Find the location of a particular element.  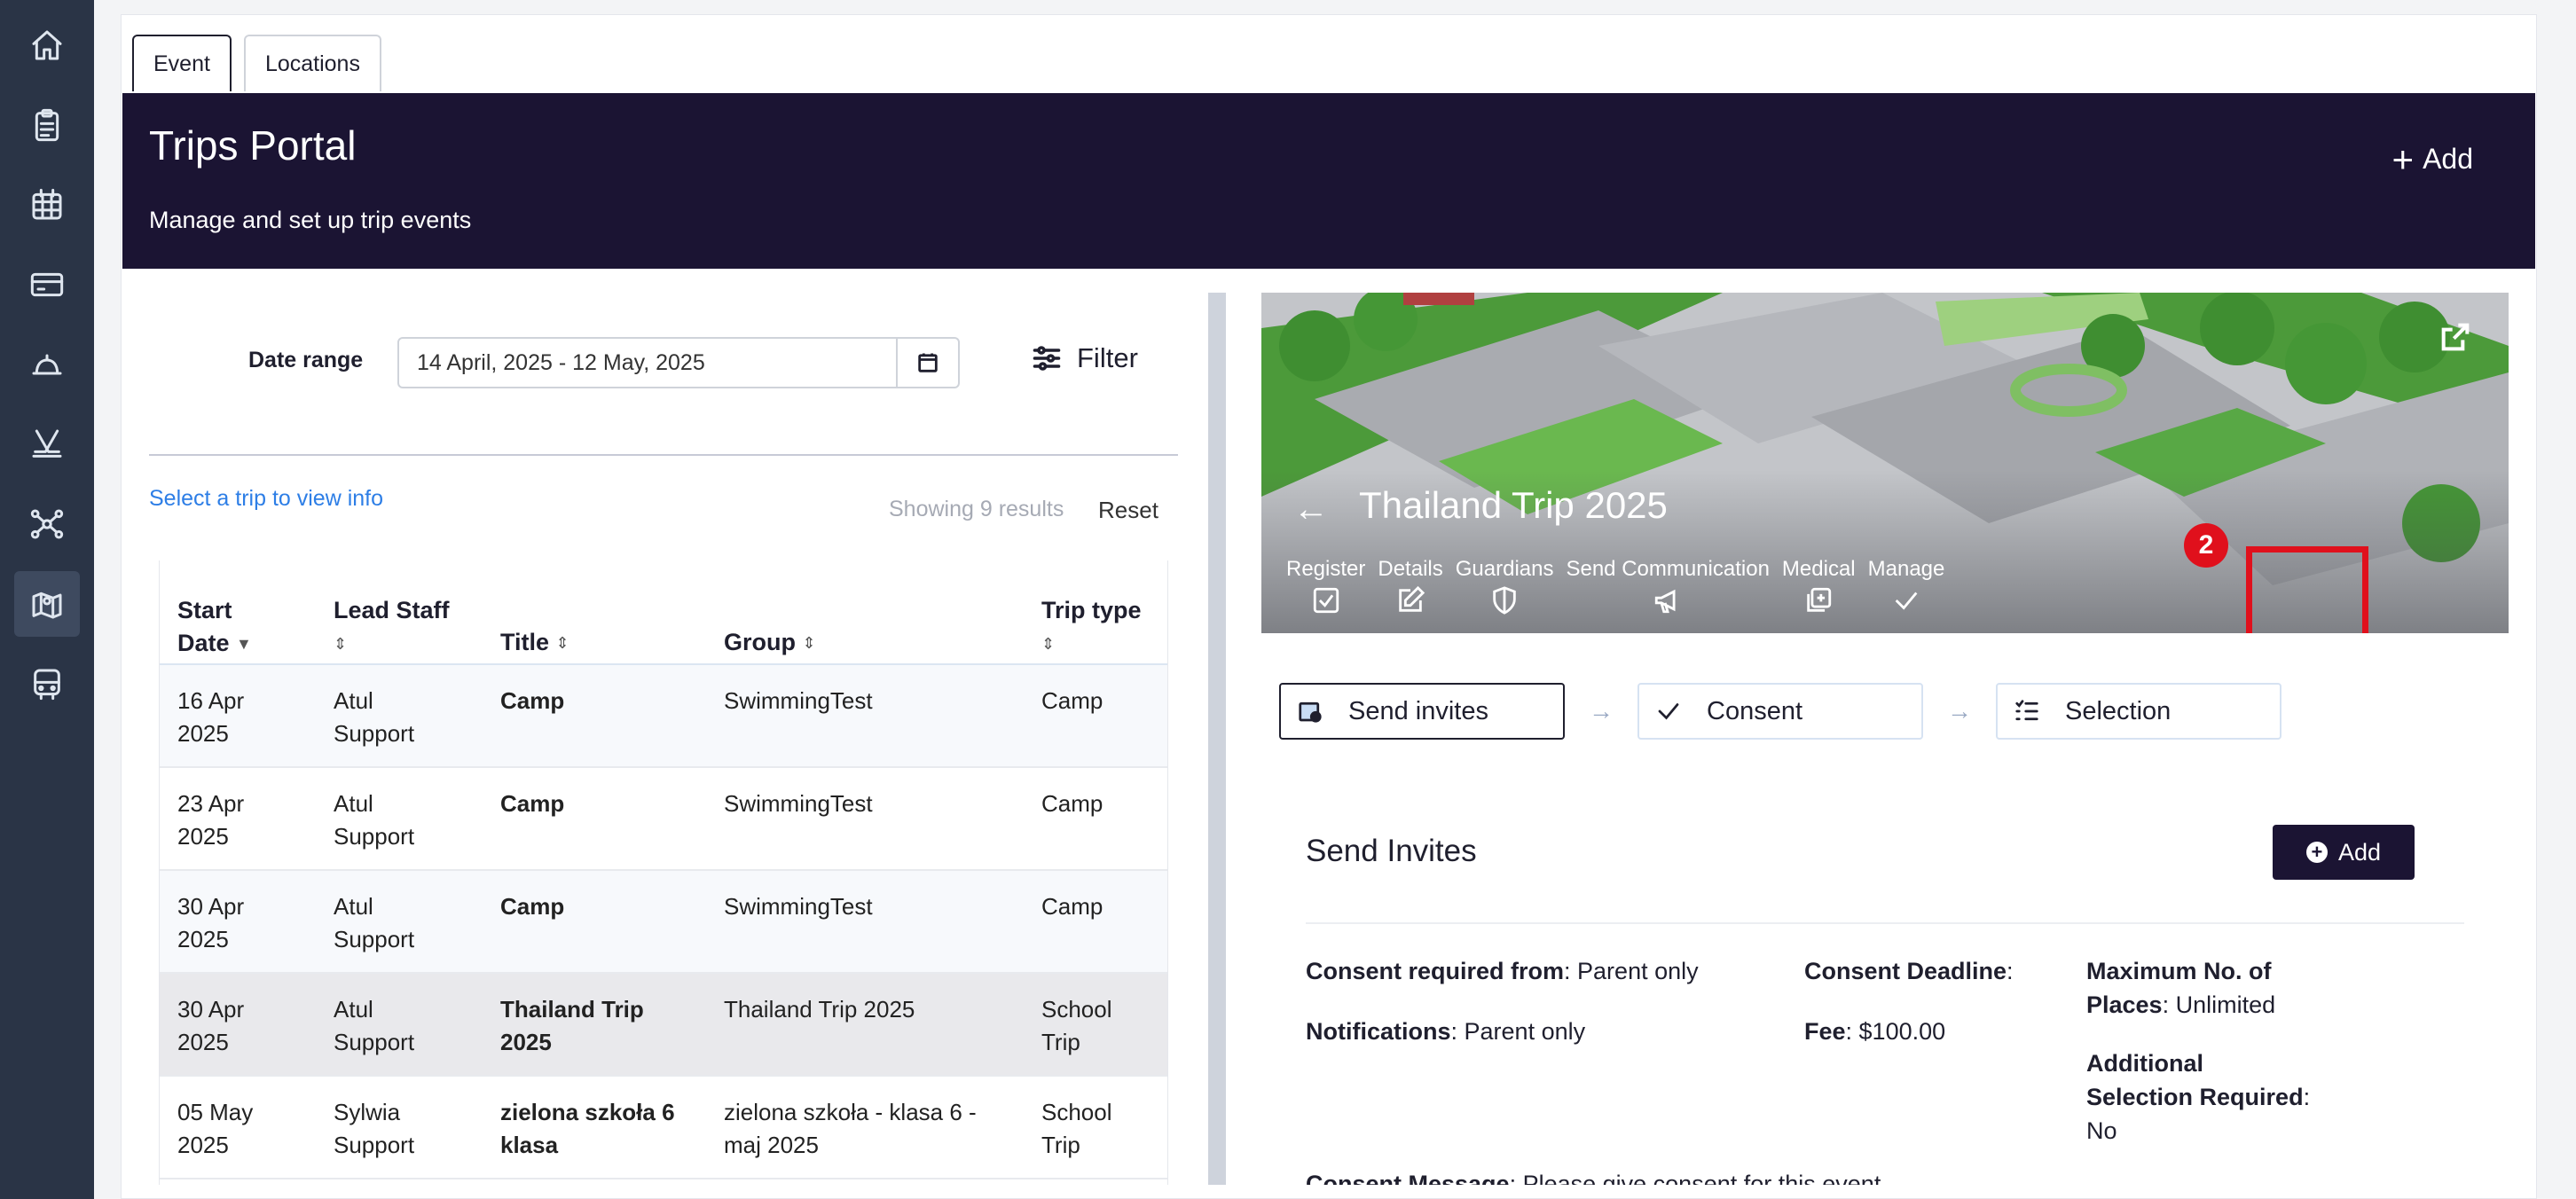

tab-locations: Locations is located at coordinates (312, 63).